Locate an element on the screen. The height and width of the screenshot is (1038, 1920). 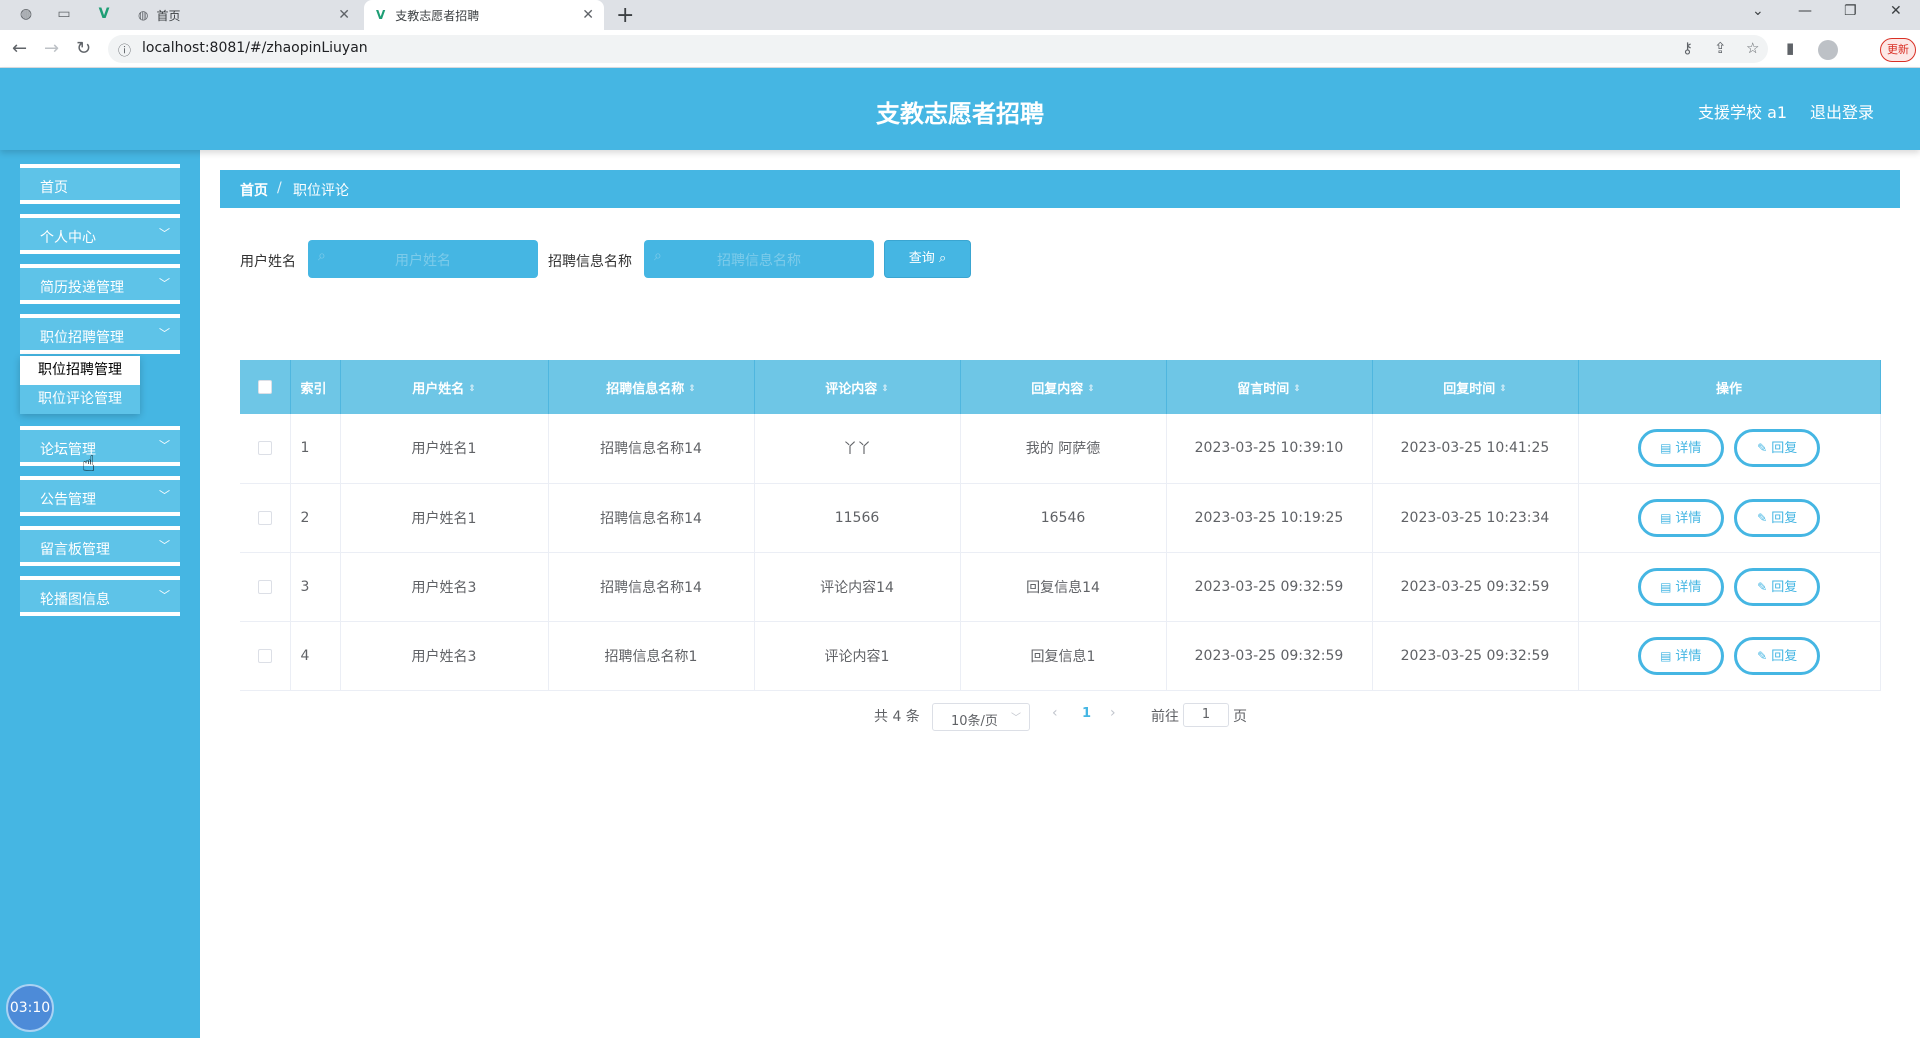
sidebar-item-job-recruit: 职位招聘管理 ﹀ is located at coordinates (100, 334).